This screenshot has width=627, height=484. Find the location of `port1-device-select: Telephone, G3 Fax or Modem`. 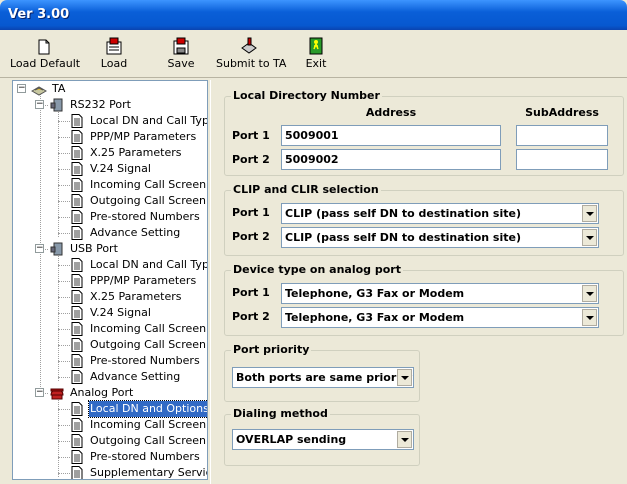

port1-device-select: Telephone, G3 Fax or Modem is located at coordinates (440, 293).